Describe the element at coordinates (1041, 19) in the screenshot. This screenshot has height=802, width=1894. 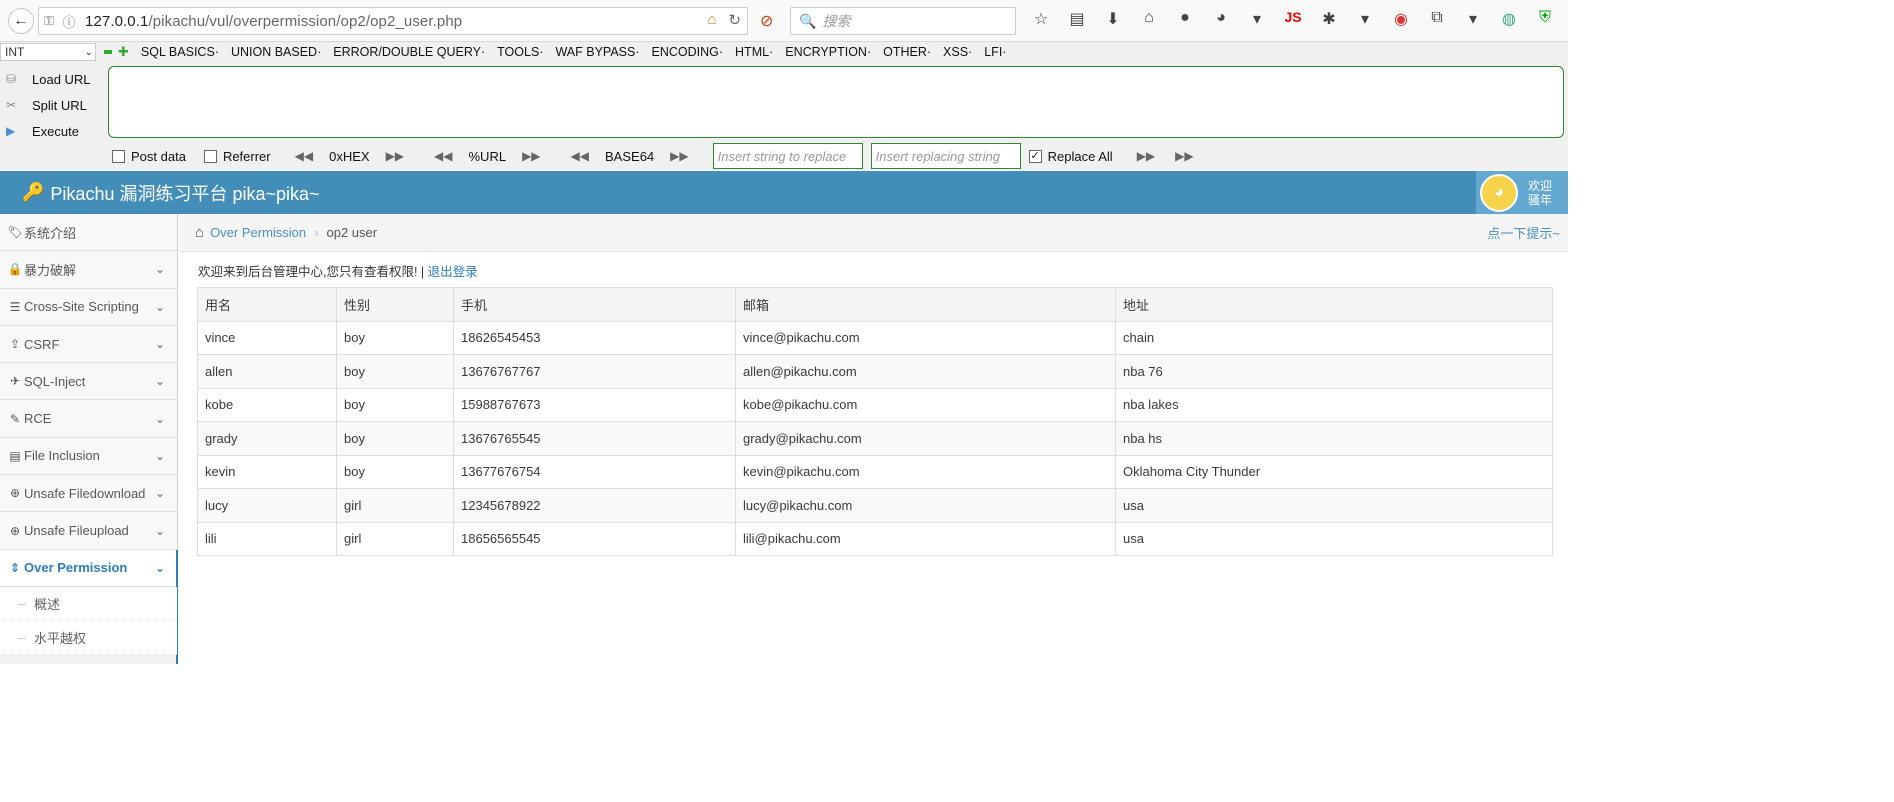
I see `bookmark-star-icon: ☆` at that location.